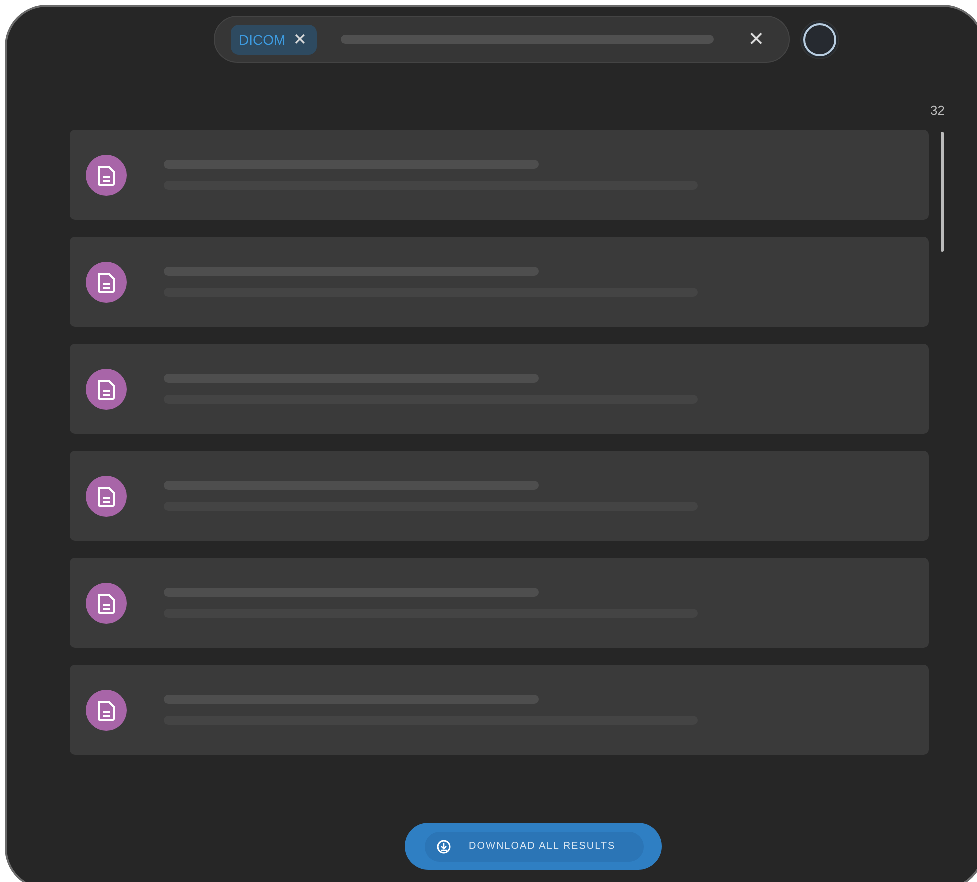 This screenshot has width=977, height=882. Describe the element at coordinates (502, 39) in the screenshot. I see `search-field: DICOM ✕ ✕` at that location.